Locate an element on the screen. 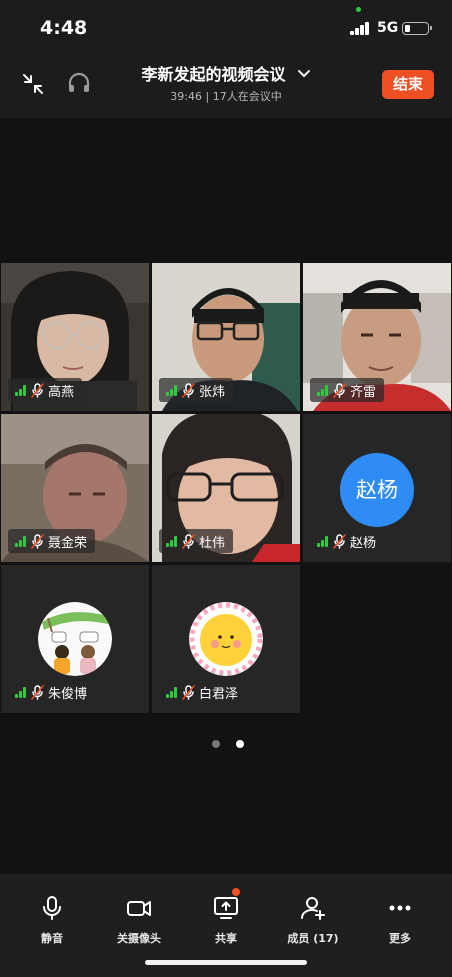 The image size is (452, 977). add-member-icon is located at coordinates (312, 908).